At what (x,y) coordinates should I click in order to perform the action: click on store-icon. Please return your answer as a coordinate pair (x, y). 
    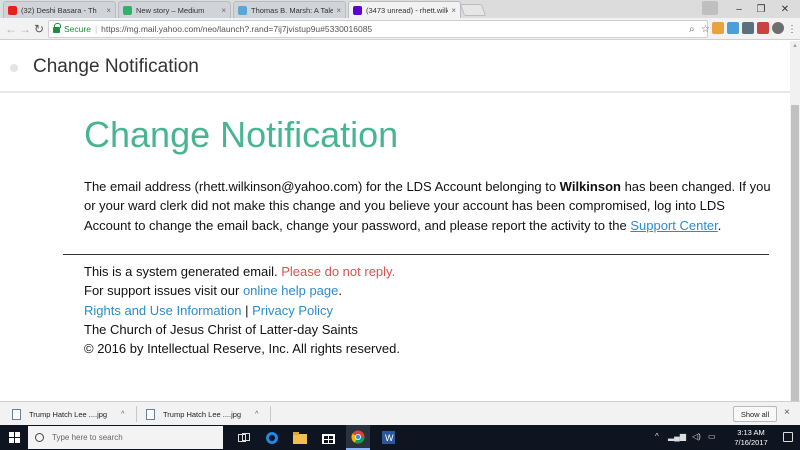
    Looking at the image, I should click on (328, 437).